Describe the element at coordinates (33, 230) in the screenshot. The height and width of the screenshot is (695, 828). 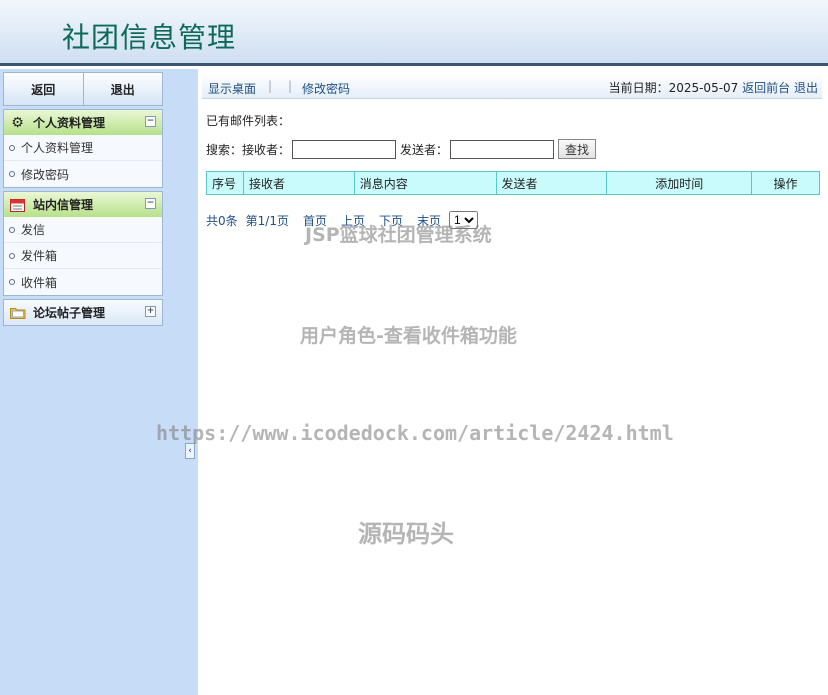
I see `sidebar-item-label: 发信` at that location.